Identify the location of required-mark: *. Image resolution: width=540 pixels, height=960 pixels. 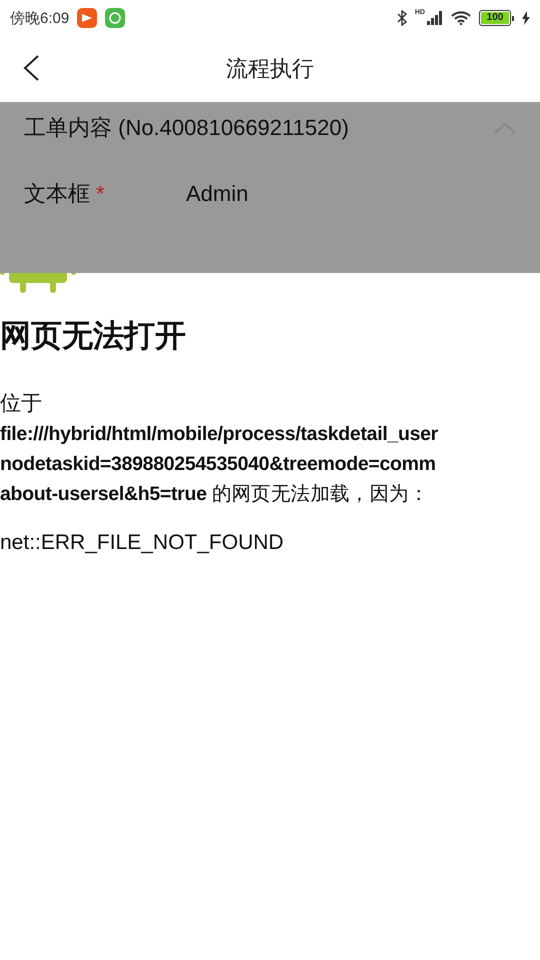
(100, 193).